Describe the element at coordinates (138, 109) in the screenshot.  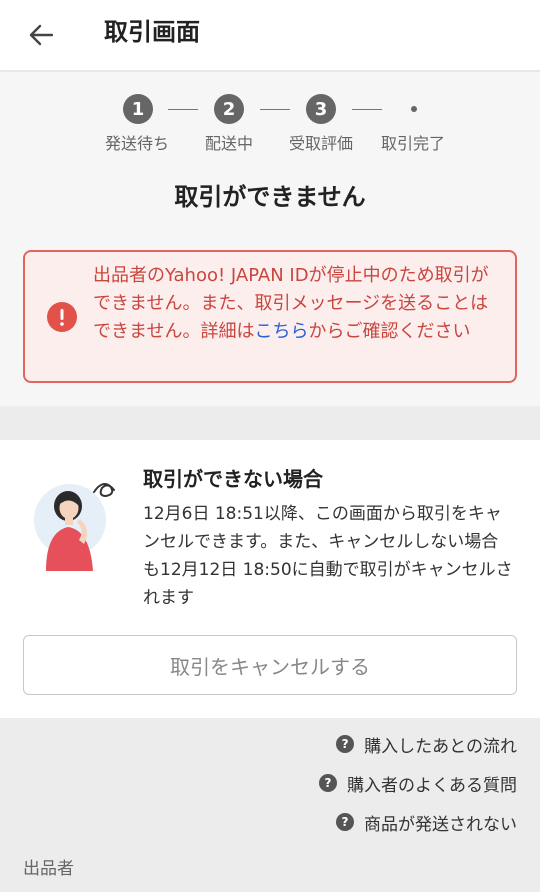
I see `step-1-circle: 1` at that location.